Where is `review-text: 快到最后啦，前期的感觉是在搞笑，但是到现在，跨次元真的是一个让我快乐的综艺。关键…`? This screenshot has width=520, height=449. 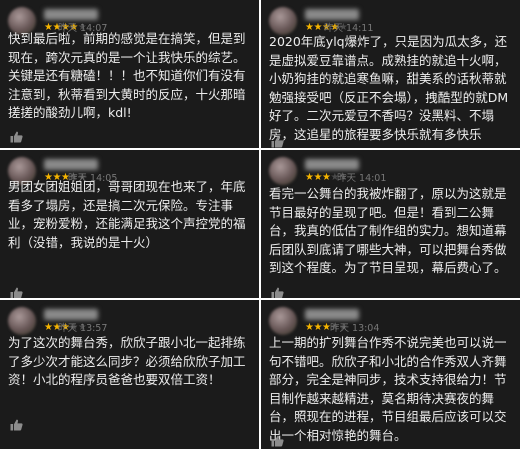
review-text: 快到最后啦，前期的感觉是在搞笑，但是到现在，跨次元真的是一个让我快乐的综艺。关键… is located at coordinates (127, 75).